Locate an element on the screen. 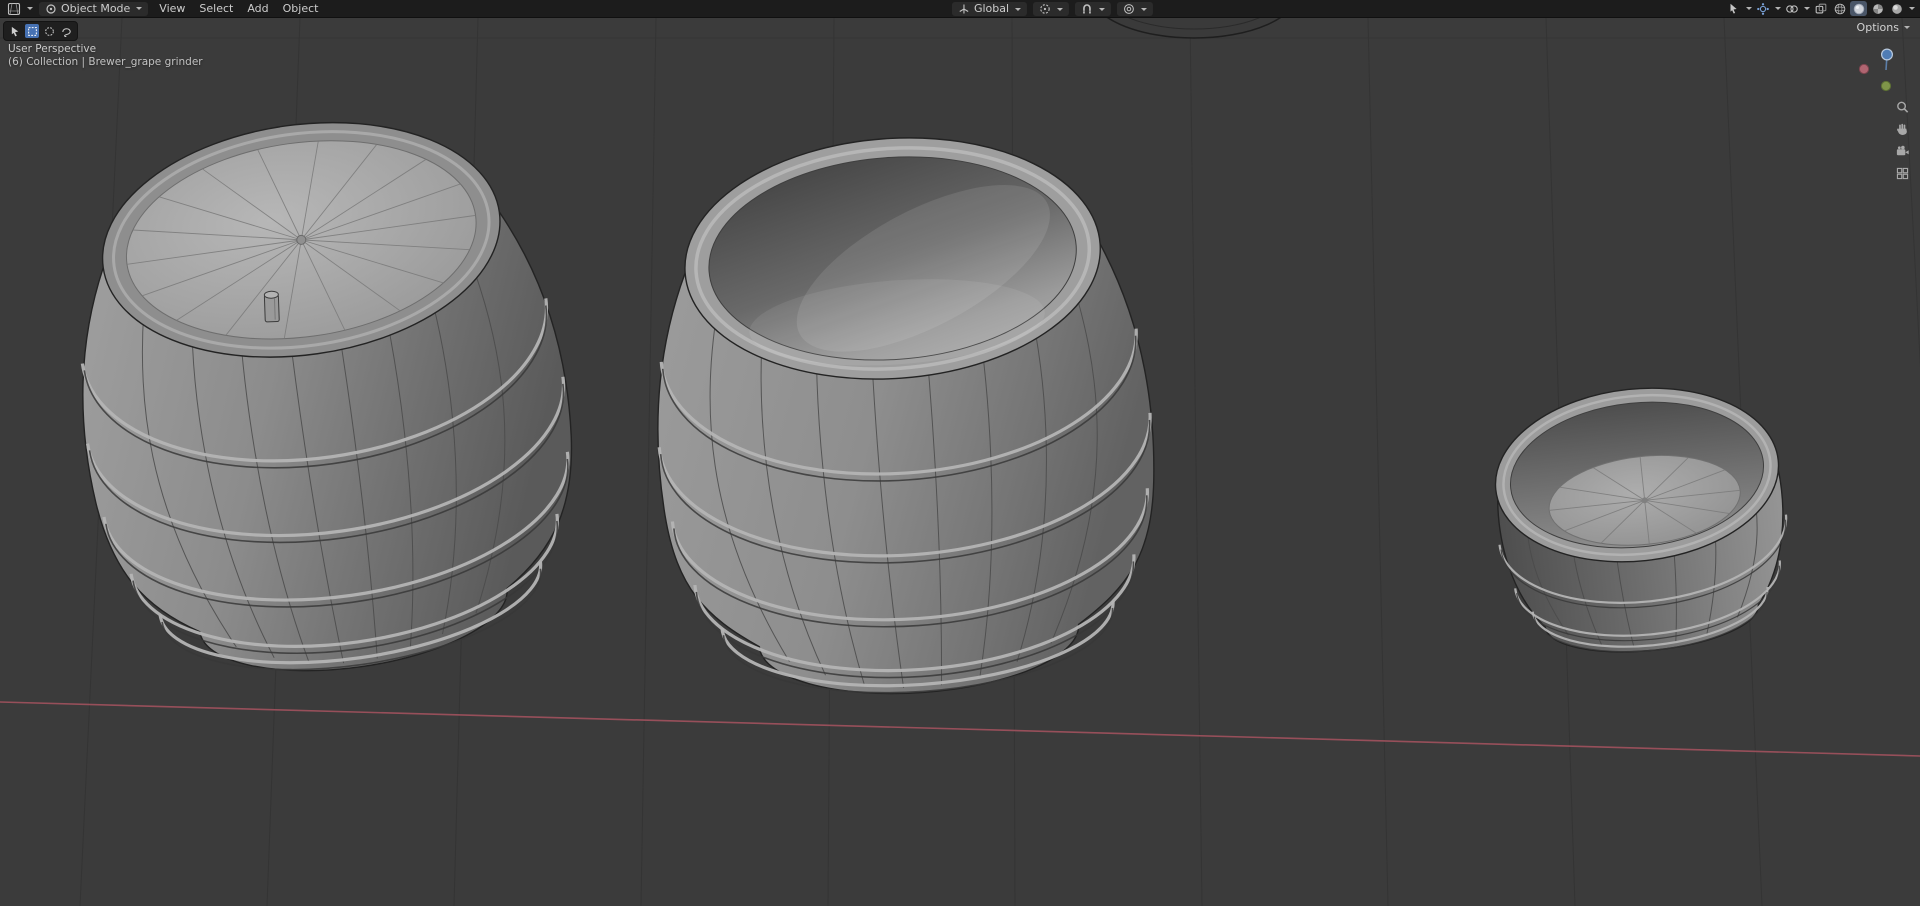  tweak-select-icon is located at coordinates (14, 31).